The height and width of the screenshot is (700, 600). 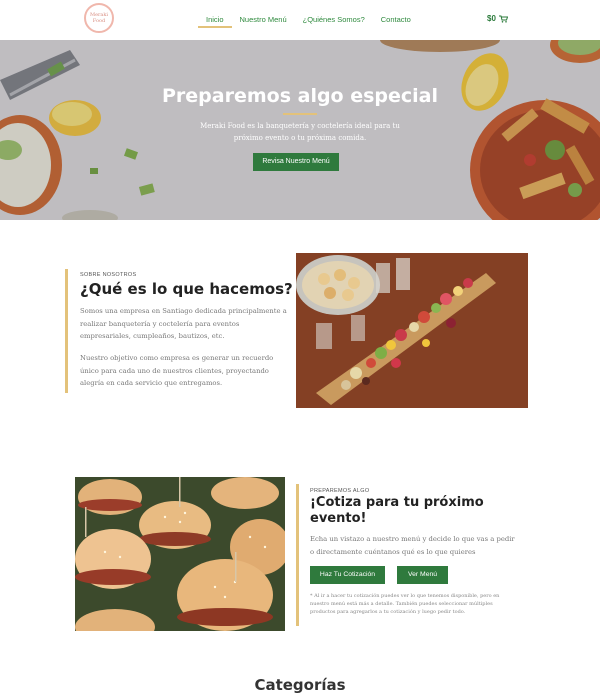 What do you see at coordinates (491, 18) in the screenshot?
I see `cart-total: $0` at bounding box center [491, 18].